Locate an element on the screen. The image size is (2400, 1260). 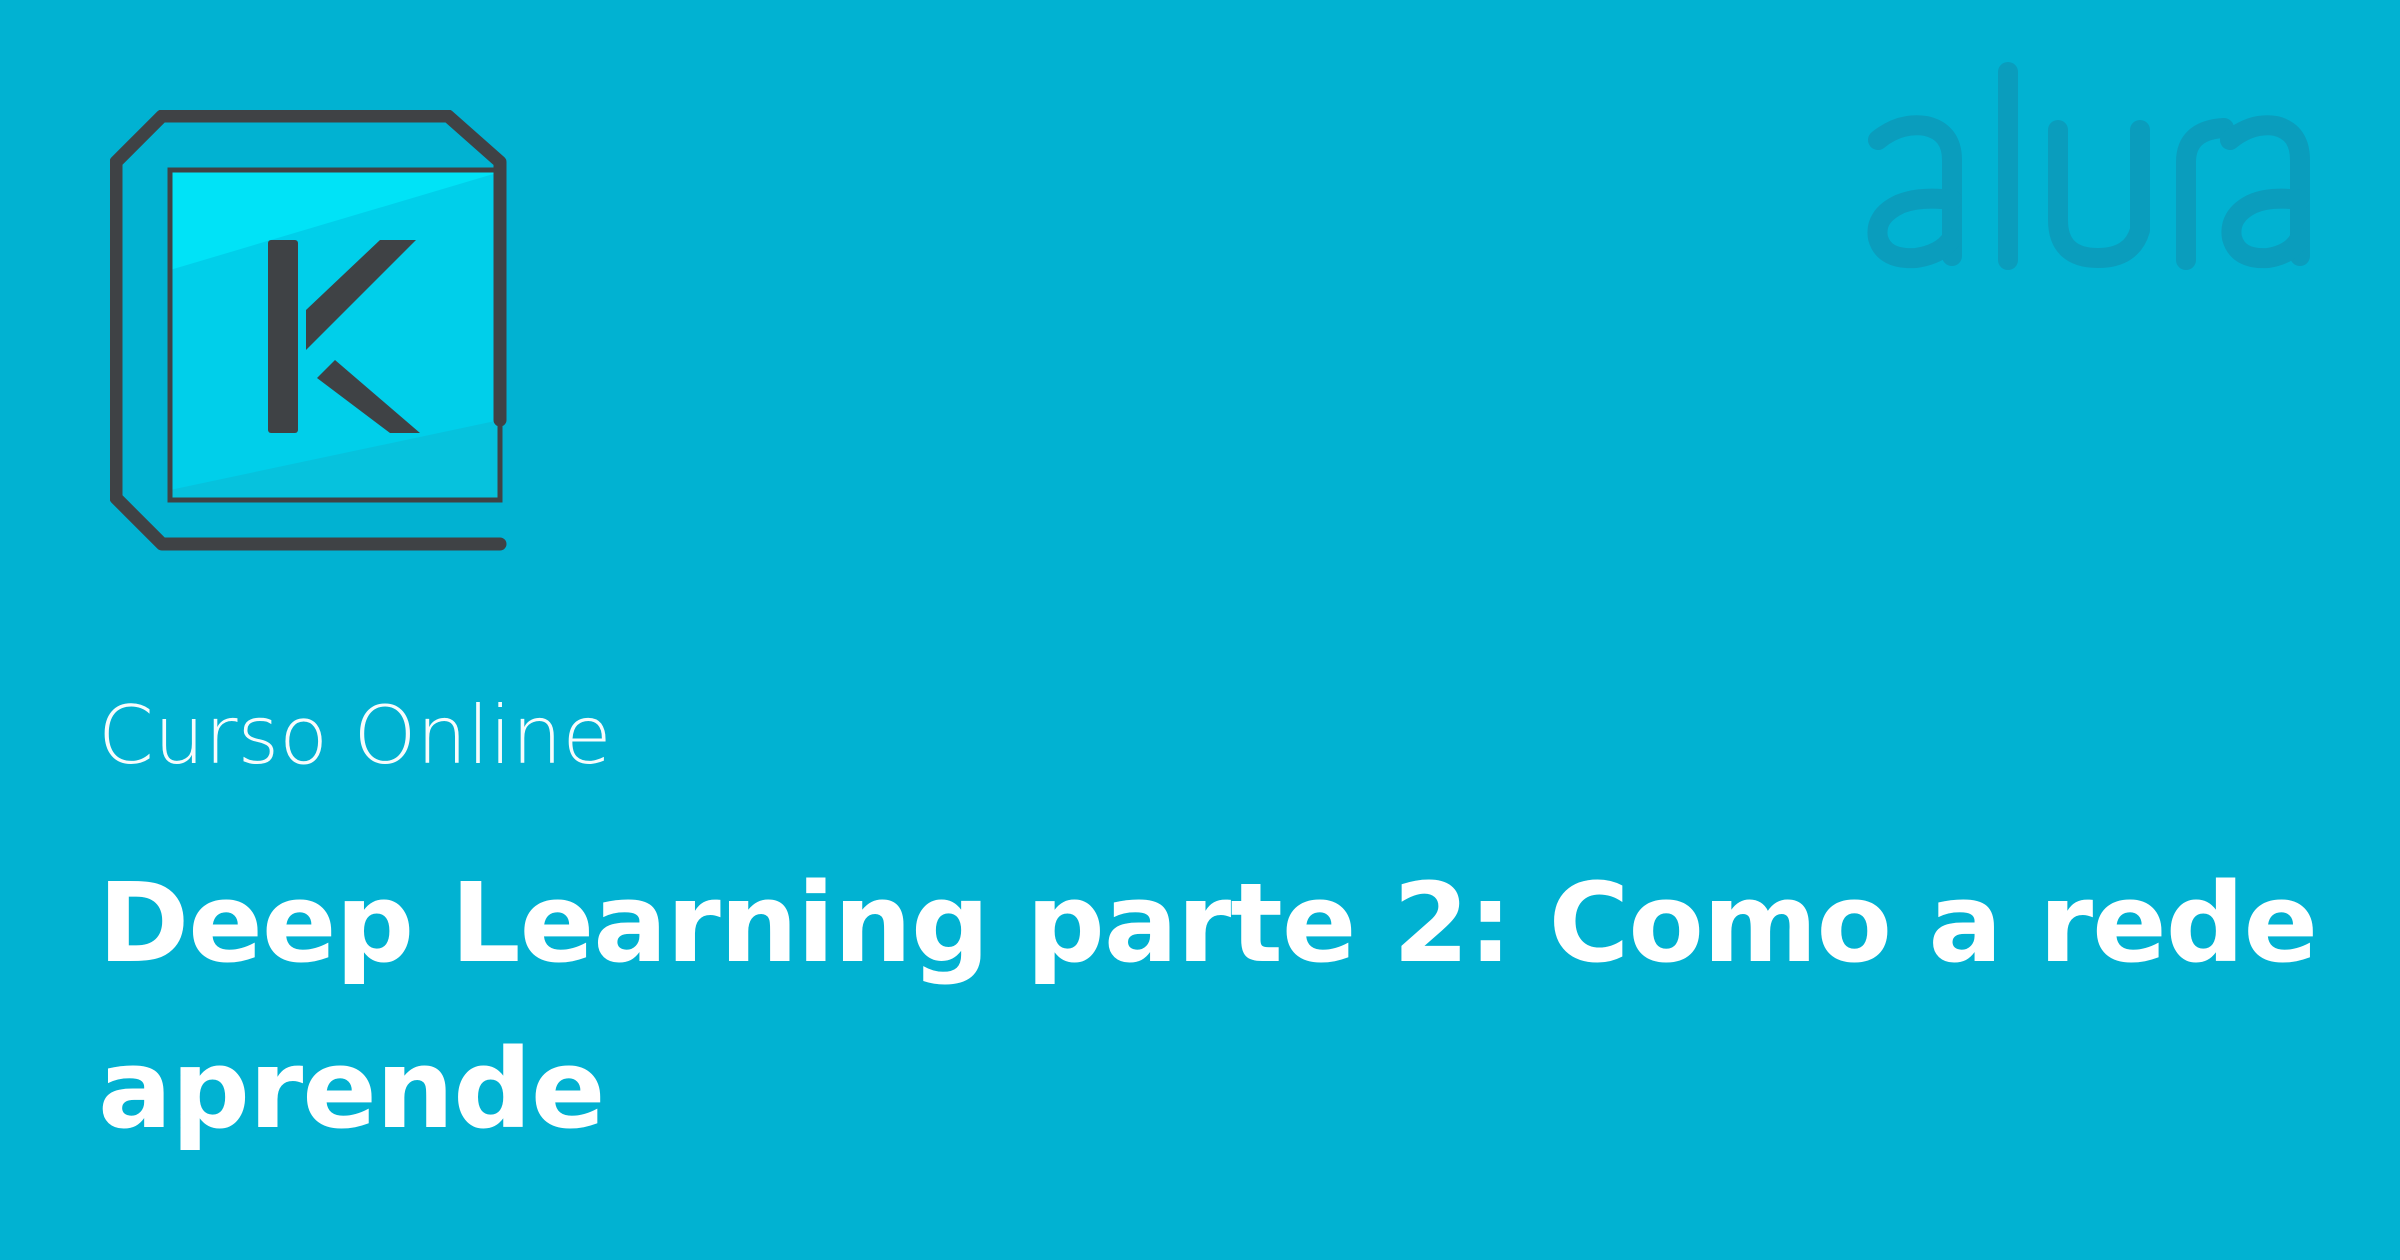
keras-logo-icon is located at coordinates (308, 330).